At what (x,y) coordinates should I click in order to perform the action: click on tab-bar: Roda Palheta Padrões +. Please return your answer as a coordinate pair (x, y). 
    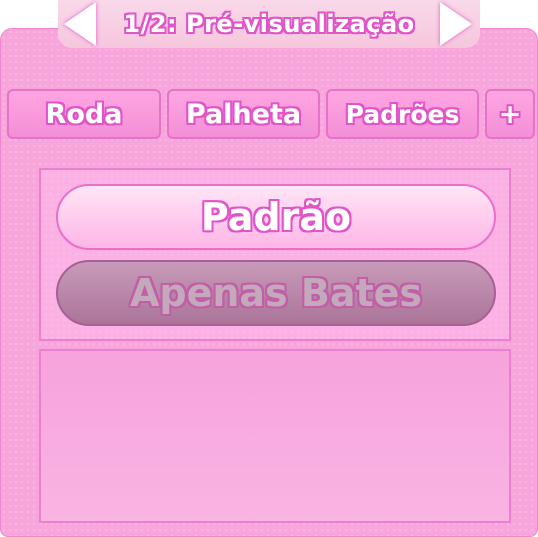
    Looking at the image, I should click on (271, 115).